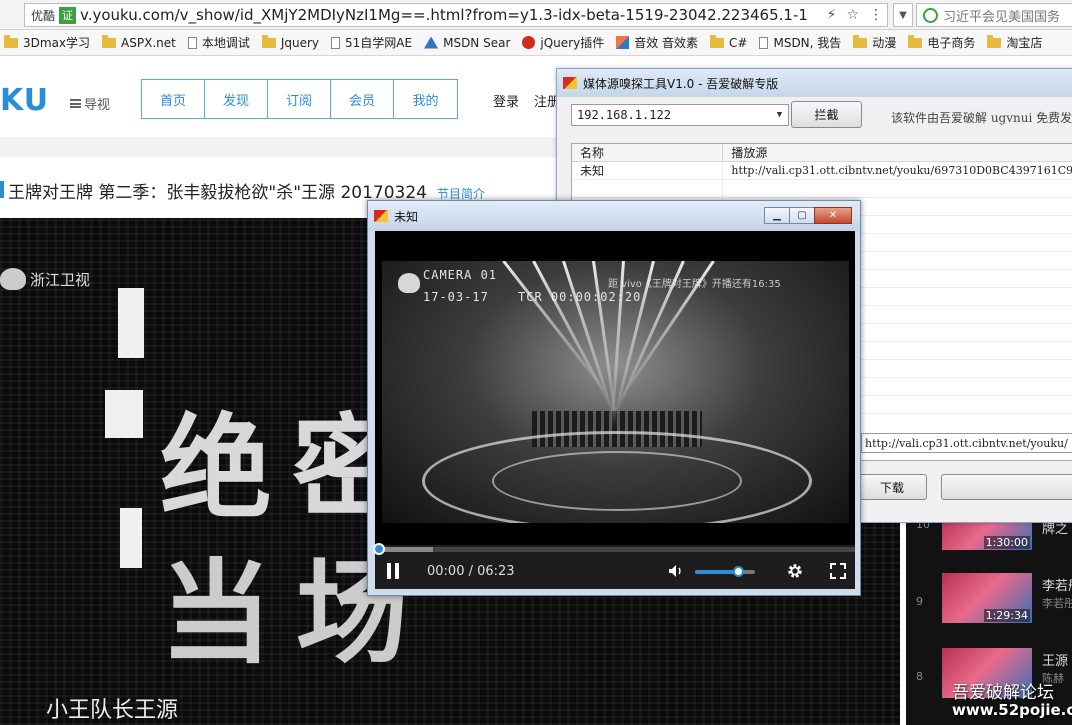  I want to click on close-icon: ✕, so click(833, 215).